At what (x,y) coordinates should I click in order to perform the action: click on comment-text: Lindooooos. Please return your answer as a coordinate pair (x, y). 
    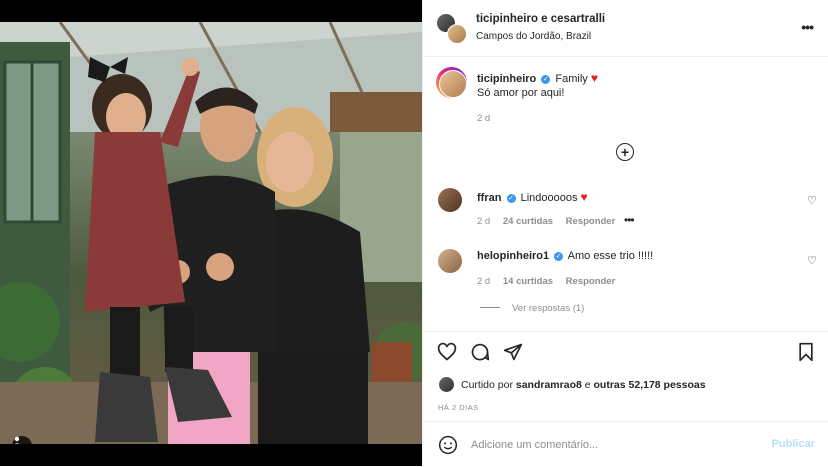
    Looking at the image, I should click on (549, 198).